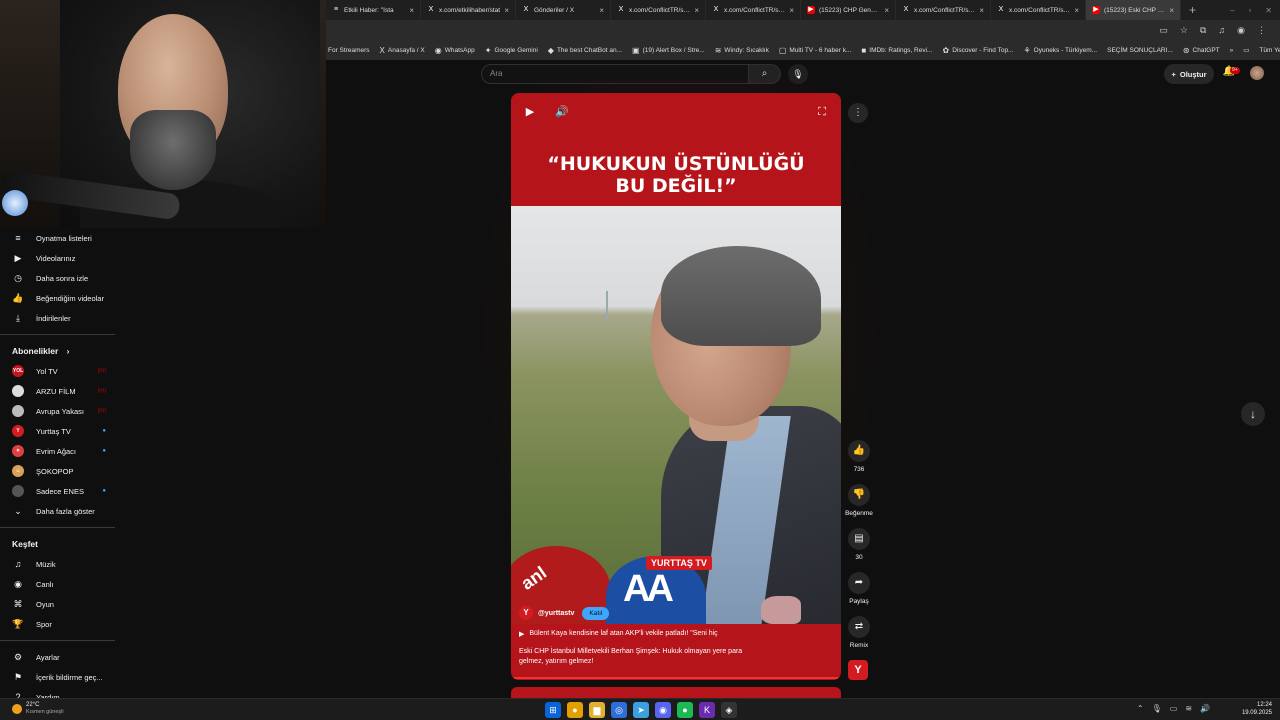 Image resolution: width=1280 pixels, height=720 pixels. What do you see at coordinates (1249, 10) in the screenshot?
I see `maximize-icon: ▫` at bounding box center [1249, 10].